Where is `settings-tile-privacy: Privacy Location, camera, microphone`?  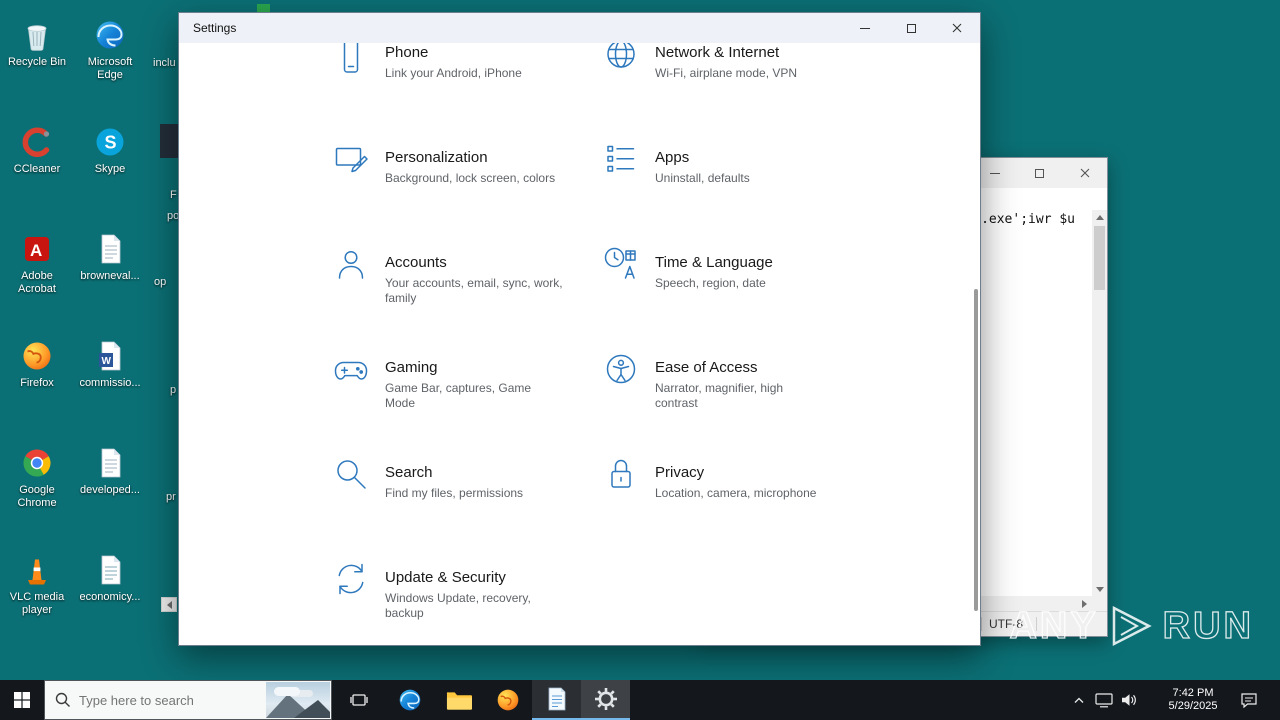 settings-tile-privacy: Privacy Location, camera, microphone is located at coordinates (717, 480).